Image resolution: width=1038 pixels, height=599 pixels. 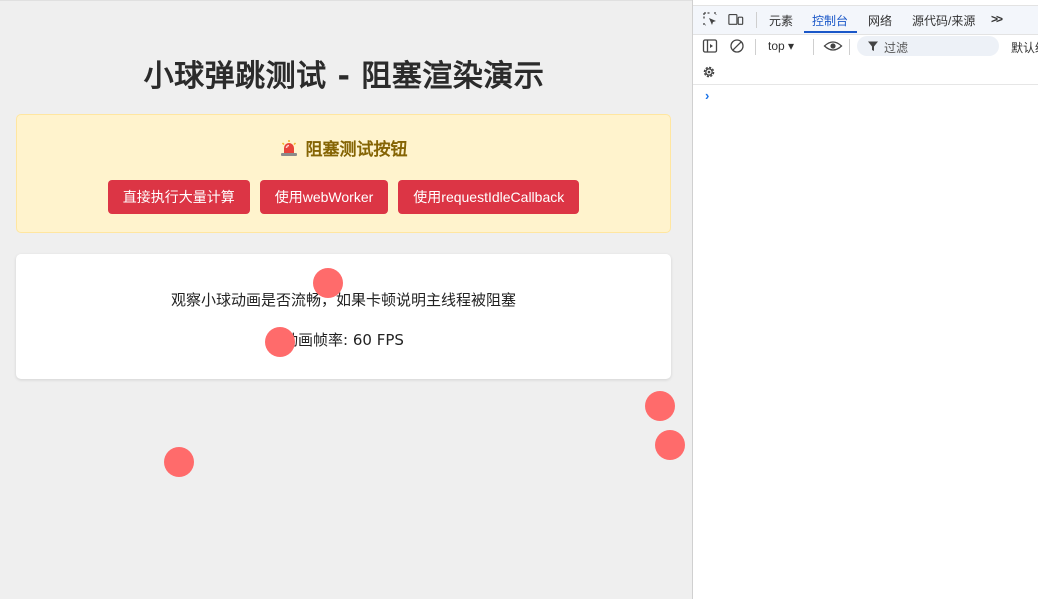 I want to click on filter-placeholder: 过滤, so click(x=896, y=48).